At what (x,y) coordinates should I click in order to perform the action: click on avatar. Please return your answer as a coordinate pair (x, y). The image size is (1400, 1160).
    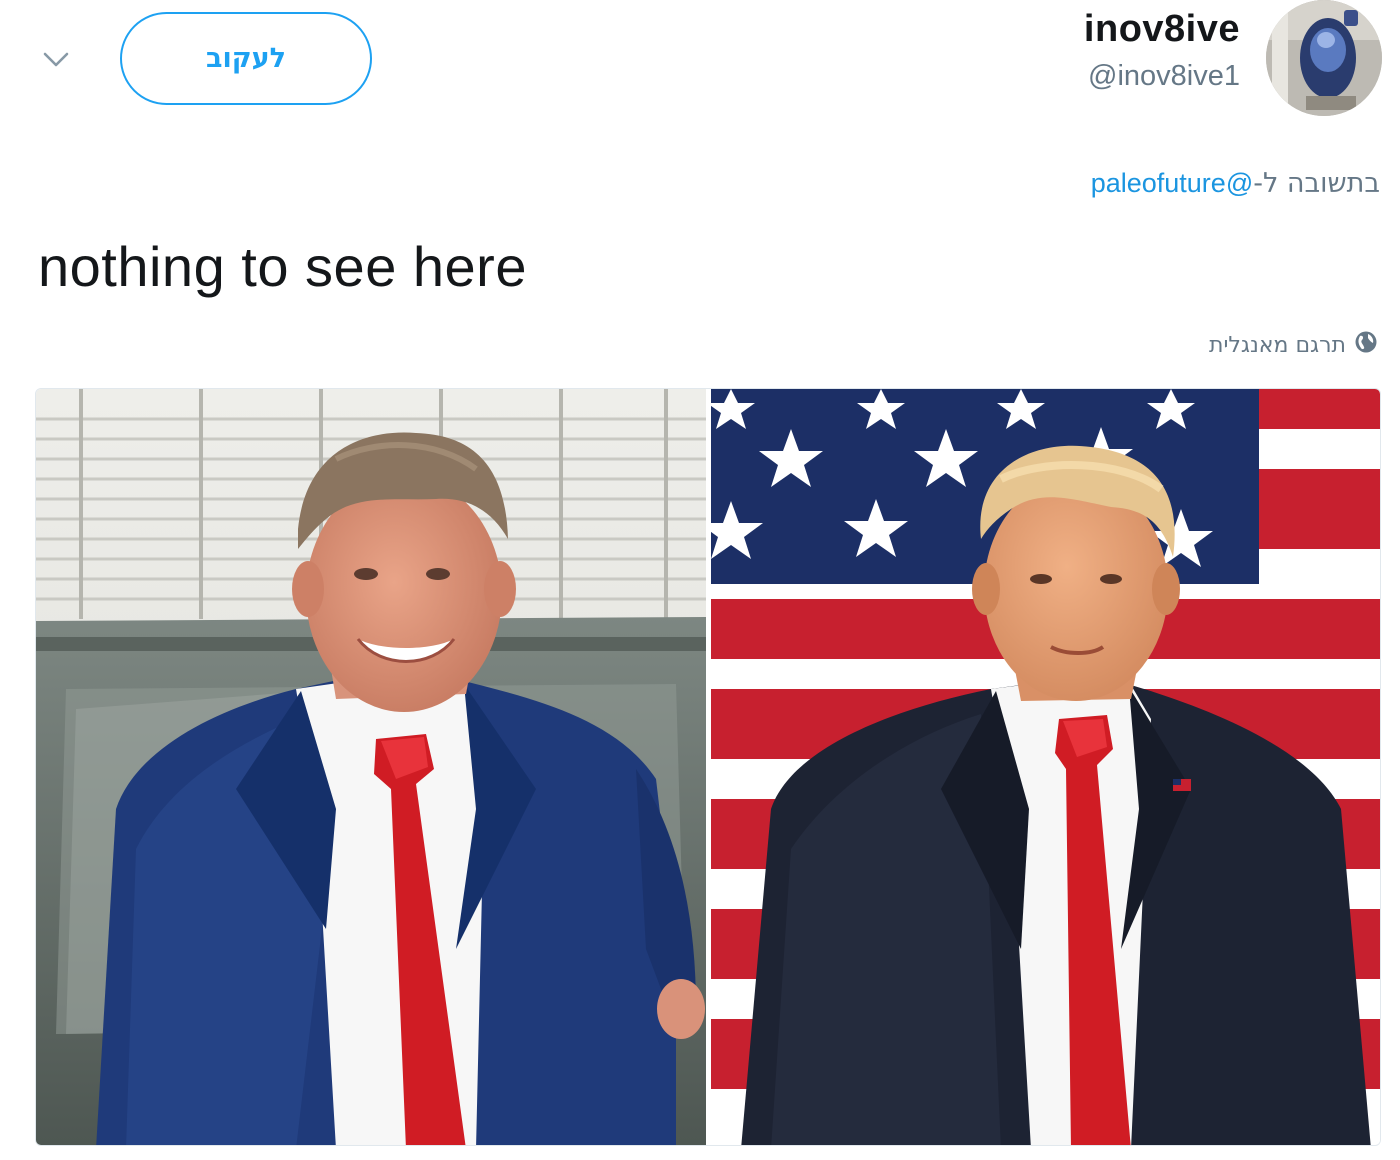
    Looking at the image, I should click on (1324, 58).